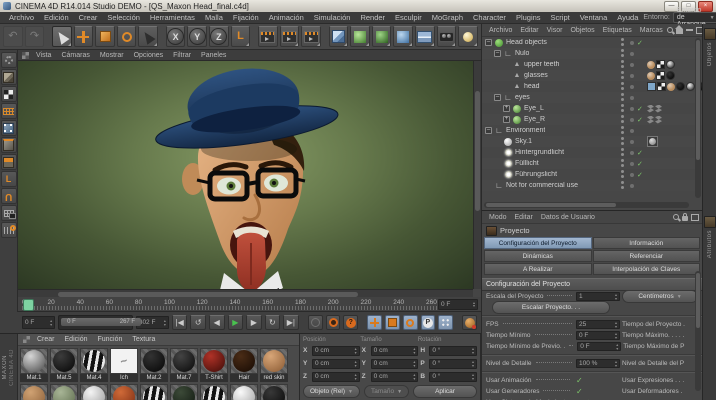 Image resolution: width=716 pixels, height=400 pixels. What do you see at coordinates (680, 86) in the screenshot?
I see `material-tag-icon` at bounding box center [680, 86].